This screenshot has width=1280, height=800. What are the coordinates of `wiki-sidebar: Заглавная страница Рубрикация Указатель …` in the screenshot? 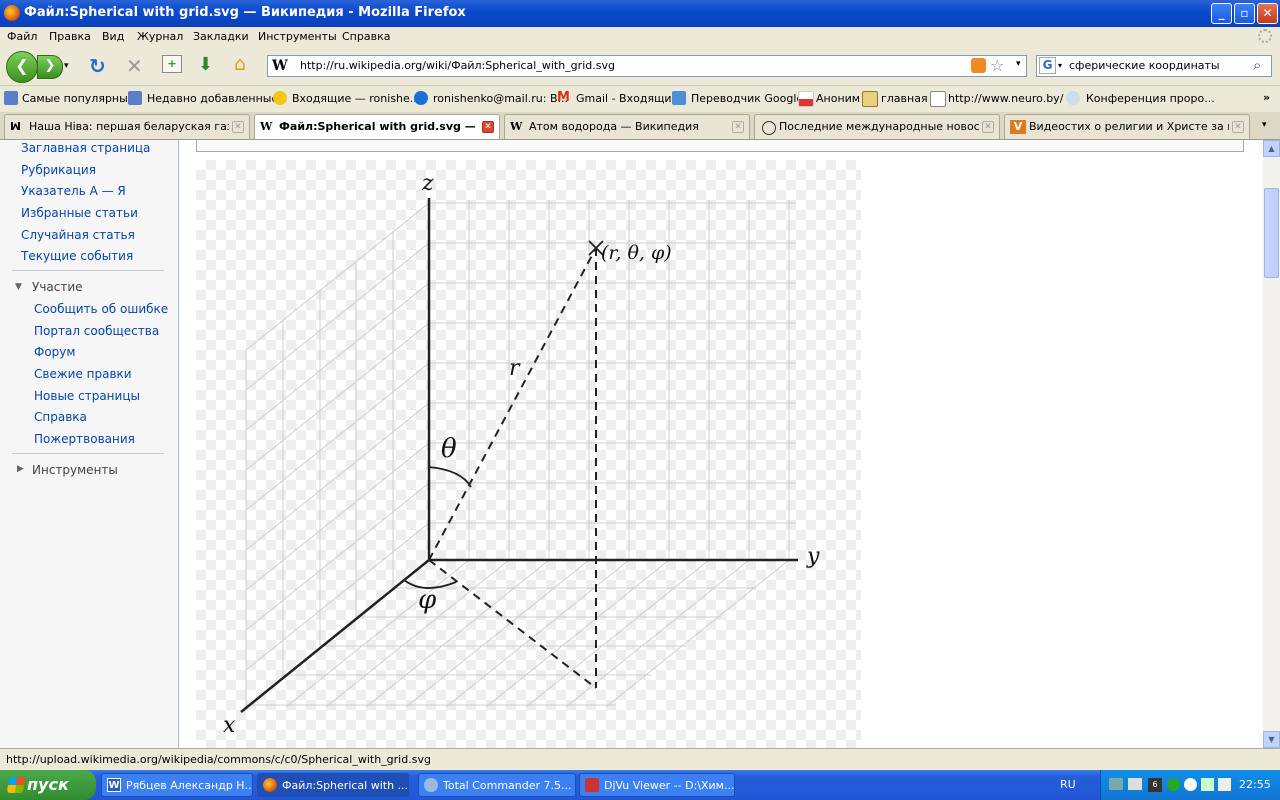 It's located at (89, 444).